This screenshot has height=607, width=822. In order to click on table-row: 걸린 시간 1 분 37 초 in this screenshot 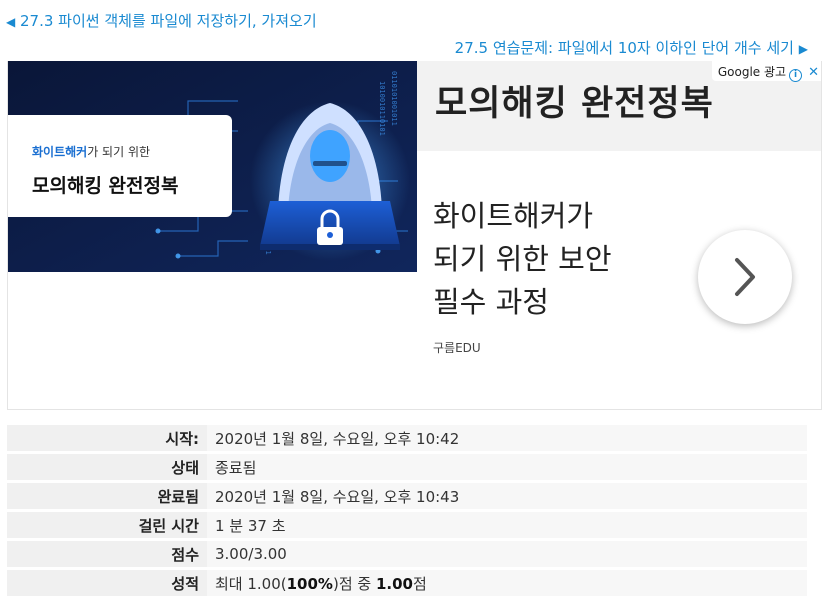, I will do `click(407, 525)`.